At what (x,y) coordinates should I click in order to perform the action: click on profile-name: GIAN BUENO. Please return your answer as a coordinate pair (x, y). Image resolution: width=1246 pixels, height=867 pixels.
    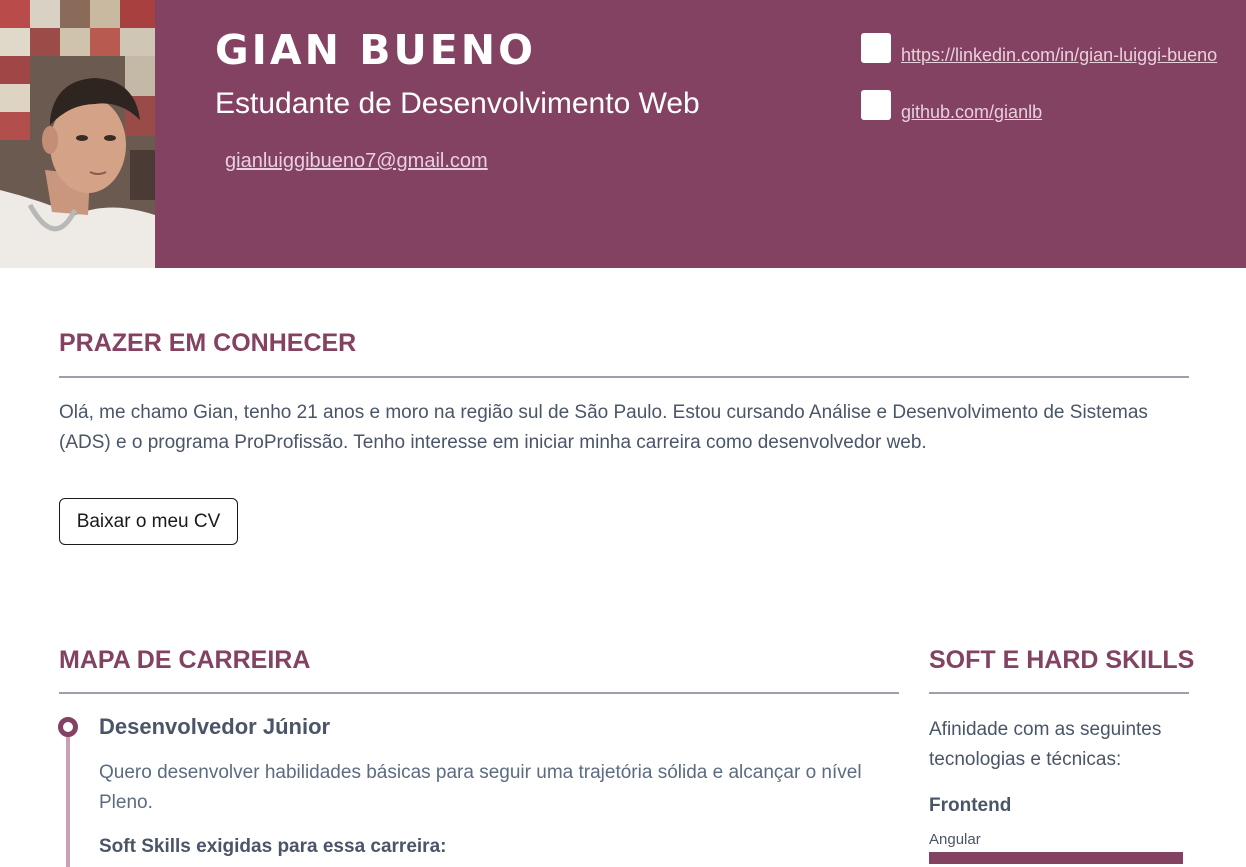
    Looking at the image, I should click on (375, 50).